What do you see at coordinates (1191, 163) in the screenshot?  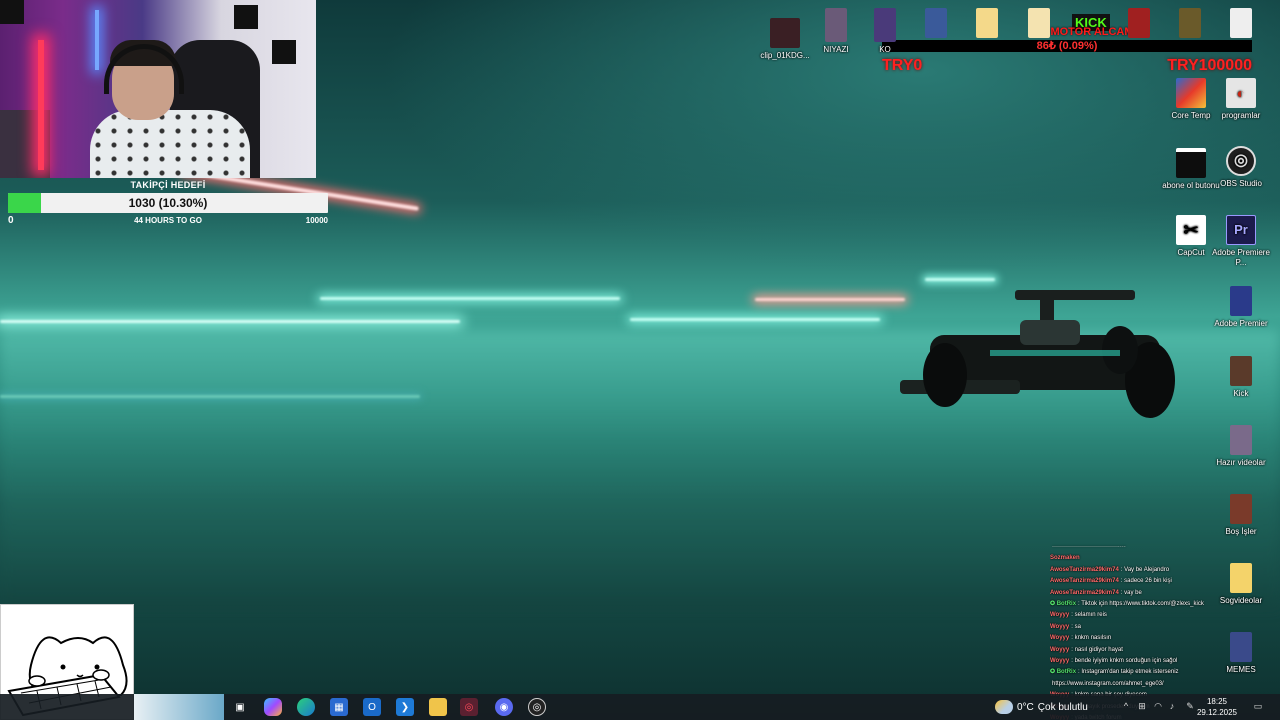 I see `video-file-icon` at bounding box center [1191, 163].